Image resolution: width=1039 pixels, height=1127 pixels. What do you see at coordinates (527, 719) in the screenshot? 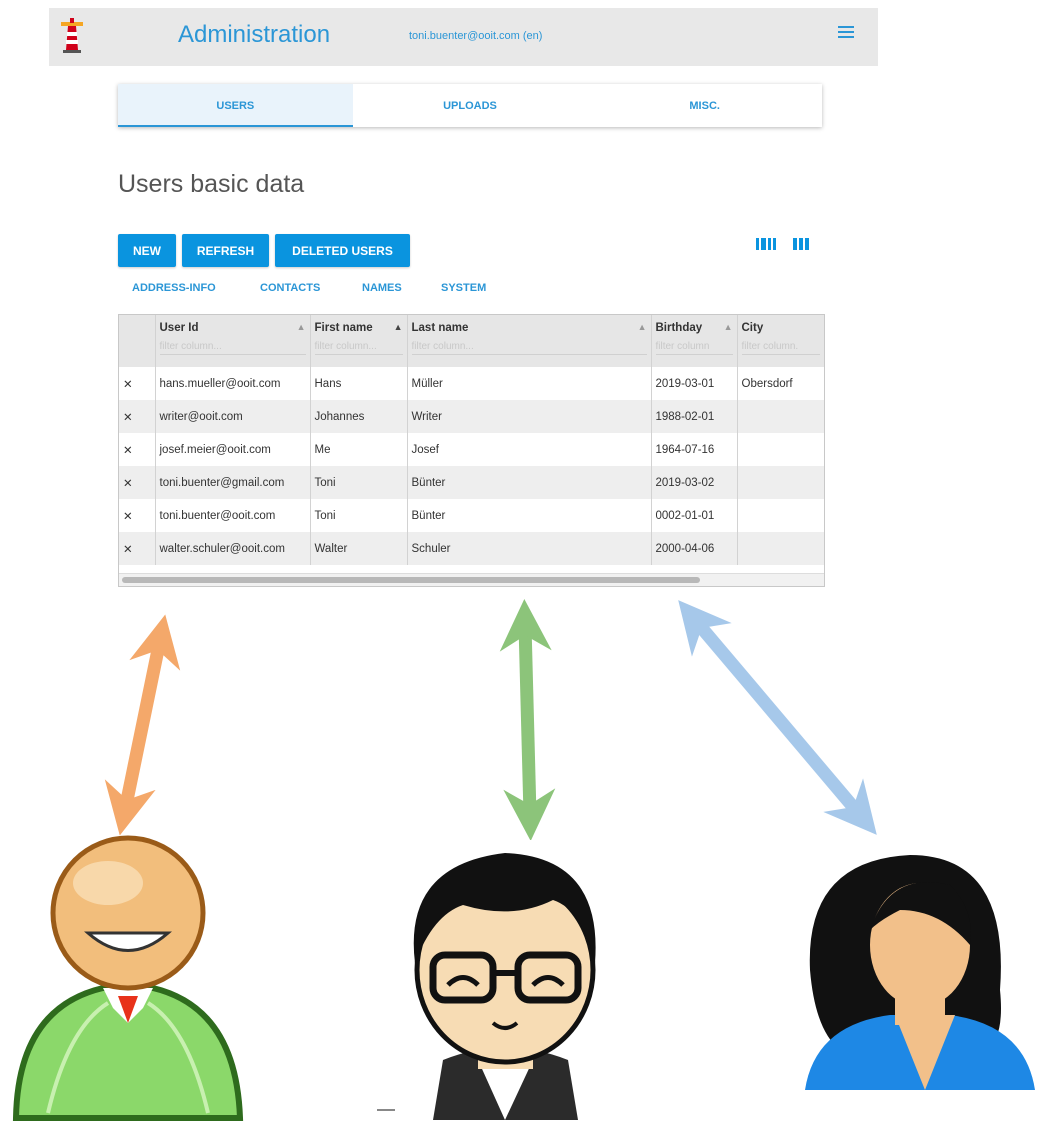
I see `developer-arrow` at bounding box center [527, 719].